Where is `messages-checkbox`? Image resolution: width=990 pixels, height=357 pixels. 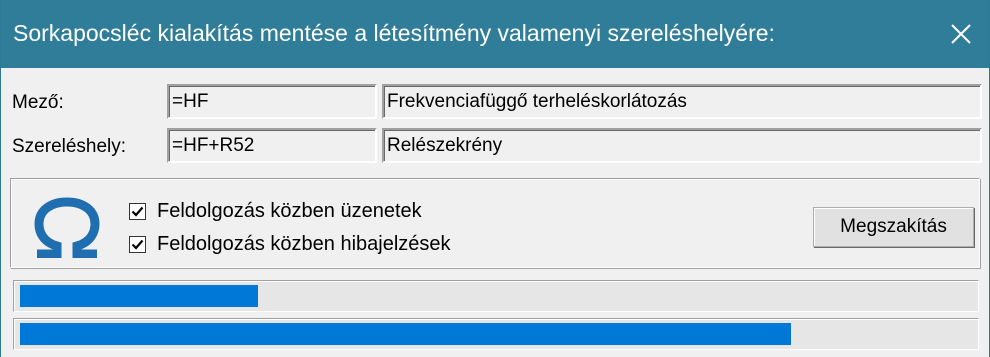
messages-checkbox is located at coordinates (137, 211).